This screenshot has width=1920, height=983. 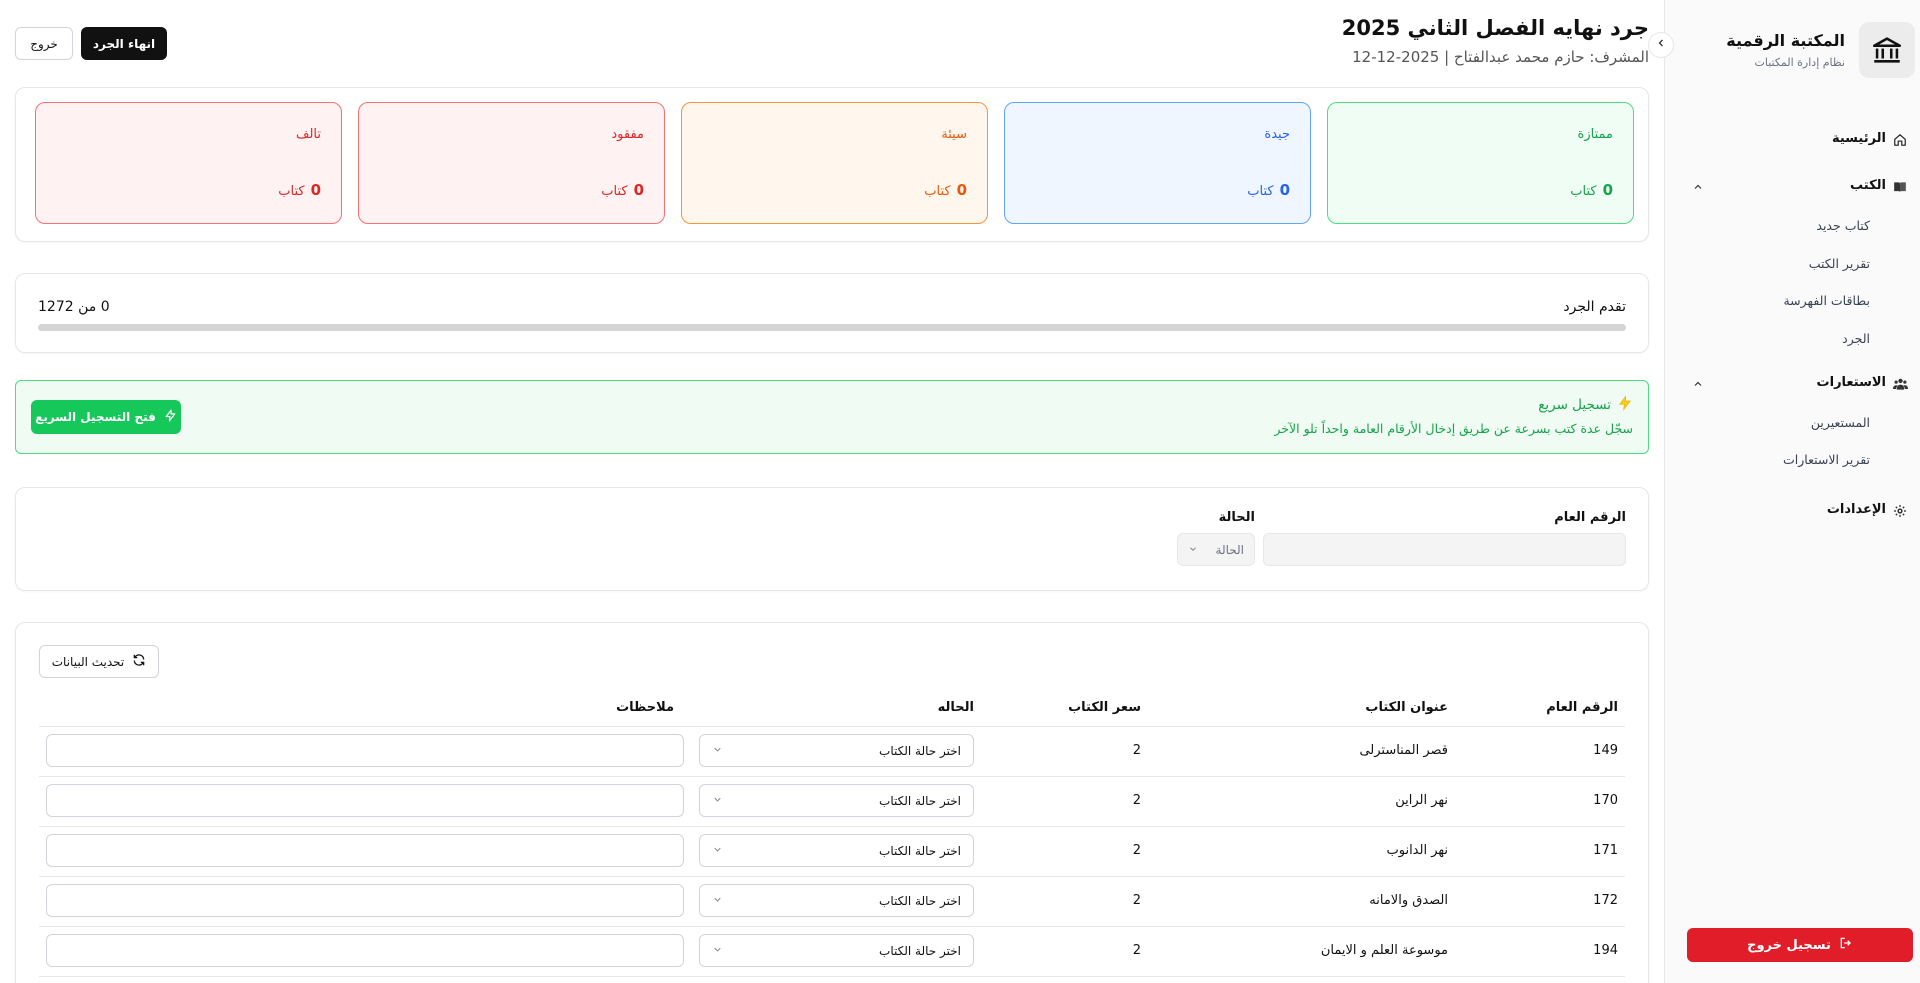 I want to click on home-icon, so click(x=1900, y=140).